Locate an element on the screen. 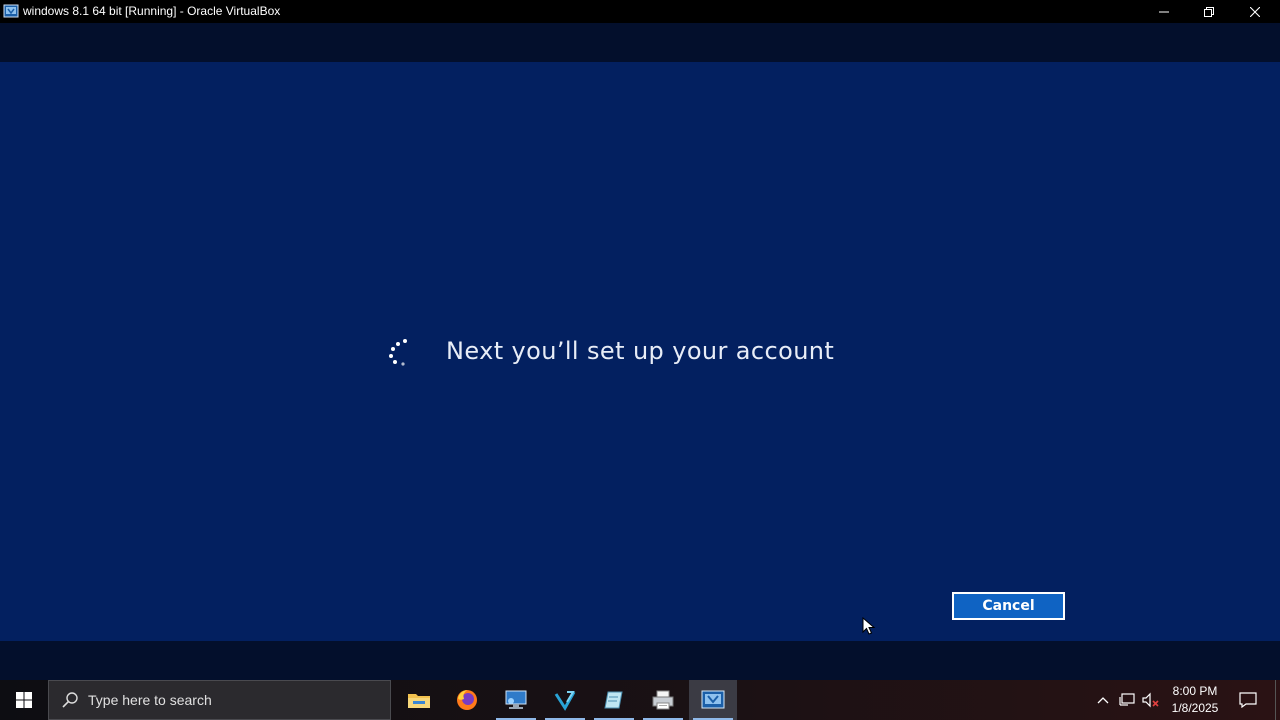 Image resolution: width=1280 pixels, height=720 pixels. volume-muted-icon is located at coordinates (1150, 700).